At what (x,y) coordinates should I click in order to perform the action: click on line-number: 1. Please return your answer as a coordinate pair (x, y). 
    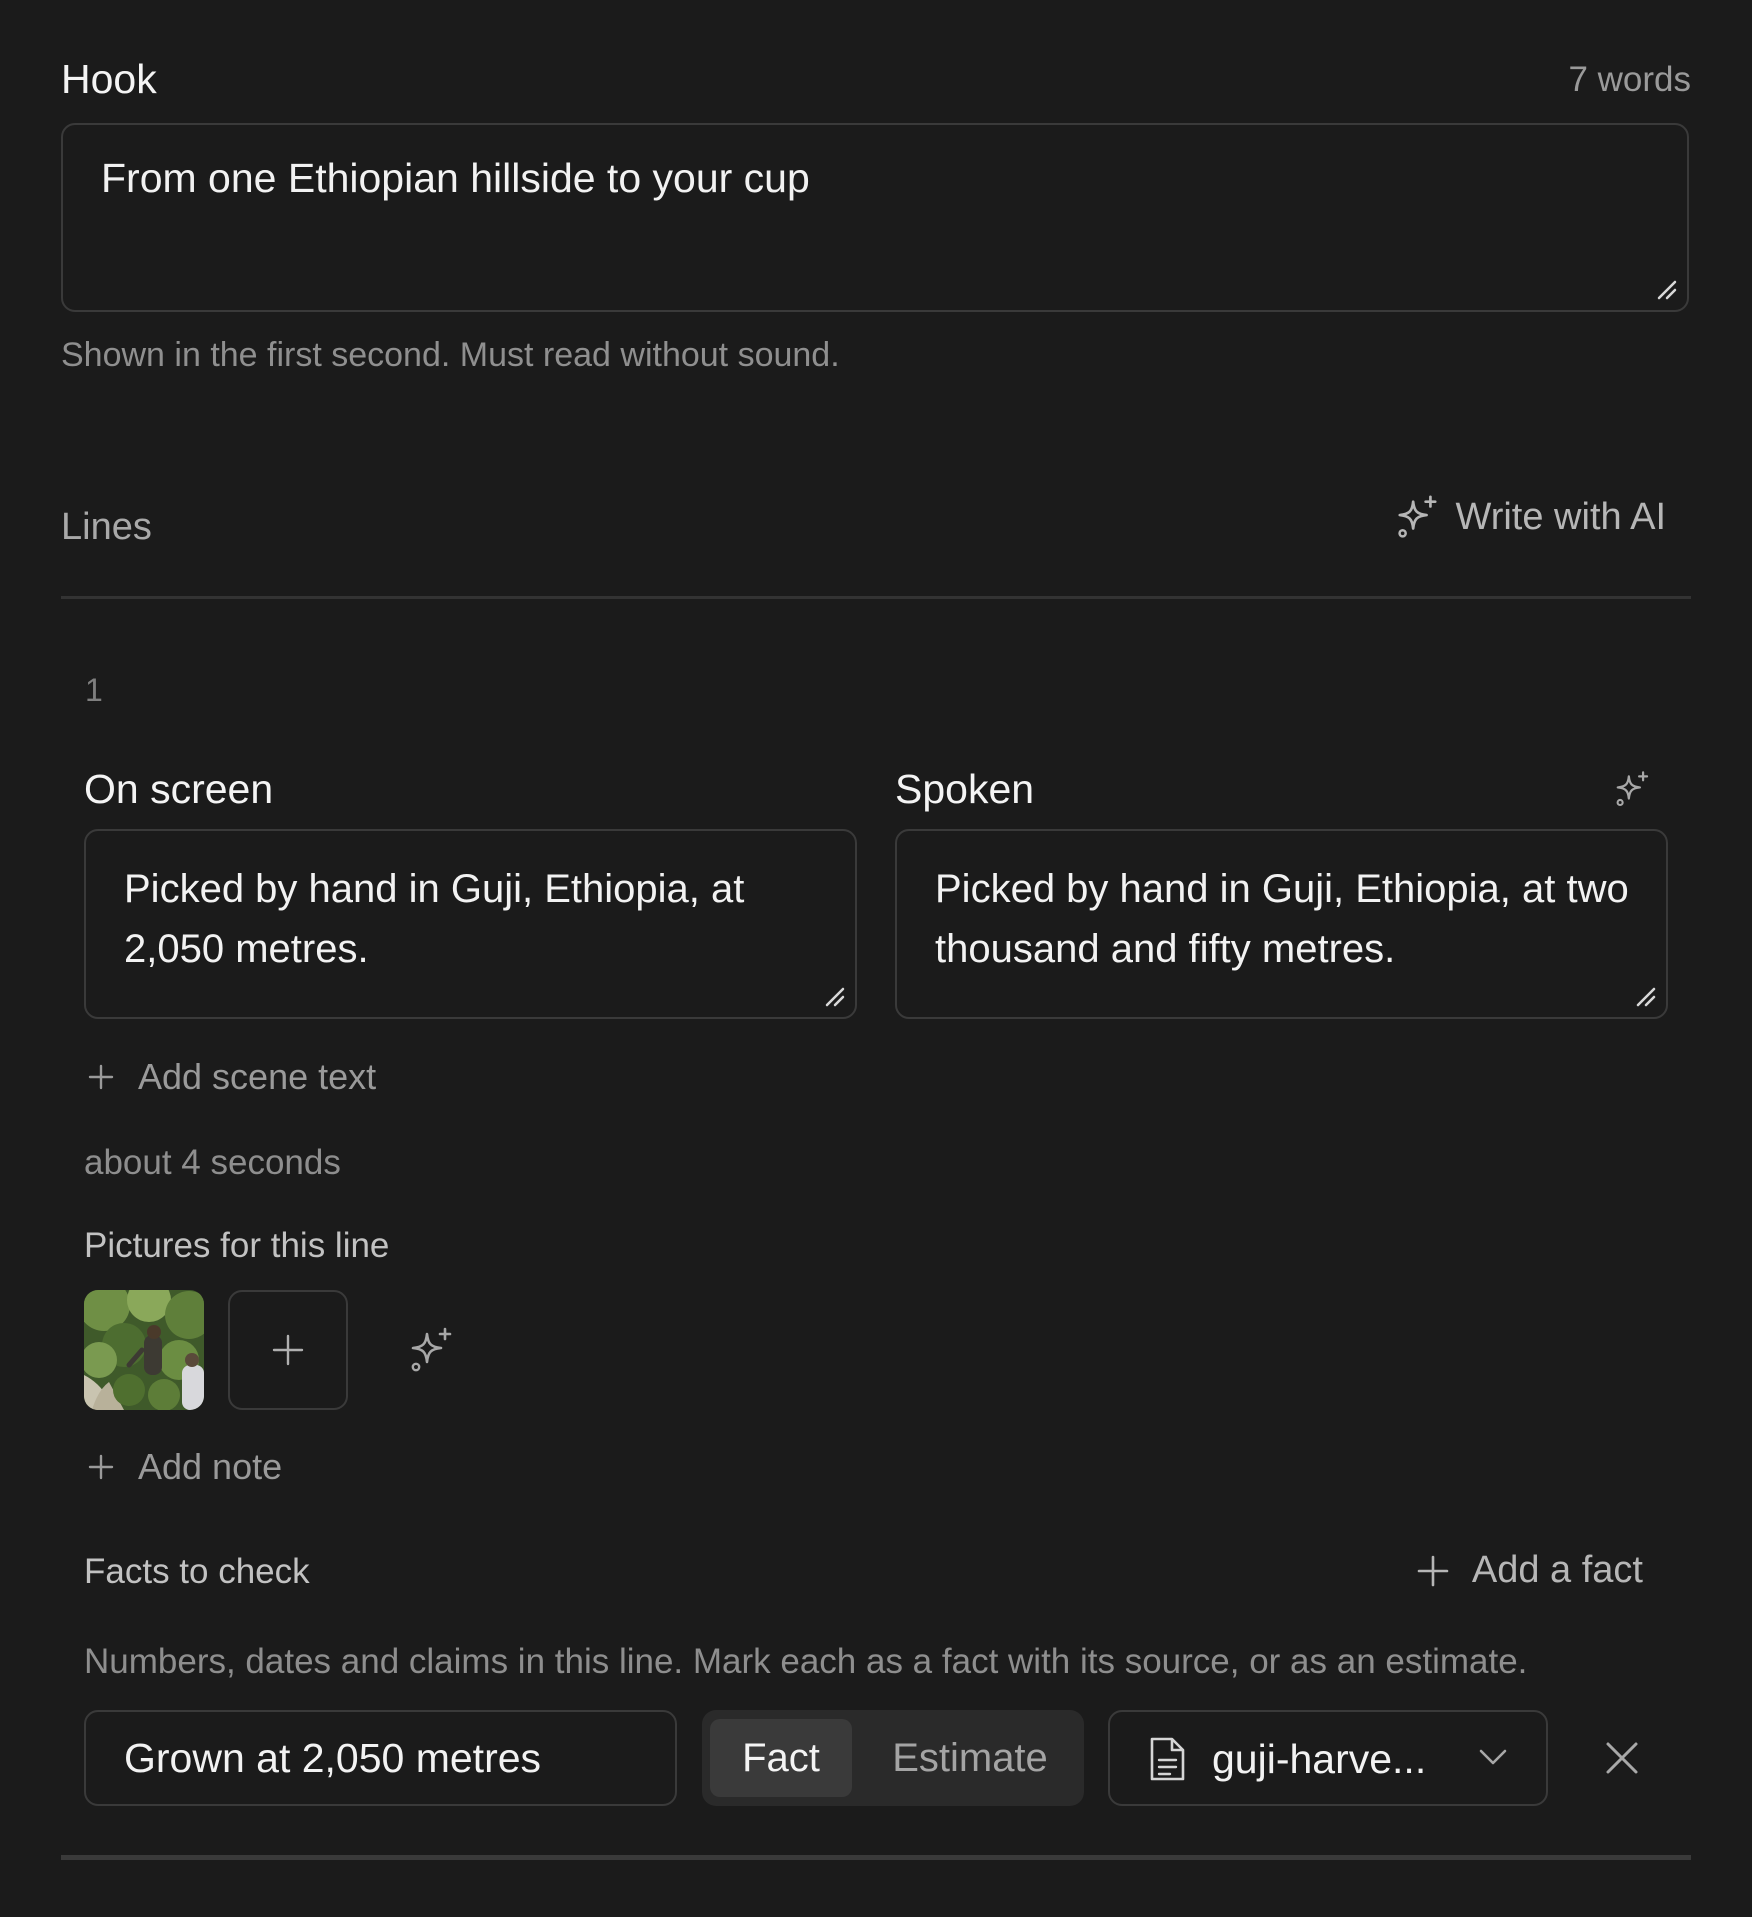
    Looking at the image, I should click on (94, 690).